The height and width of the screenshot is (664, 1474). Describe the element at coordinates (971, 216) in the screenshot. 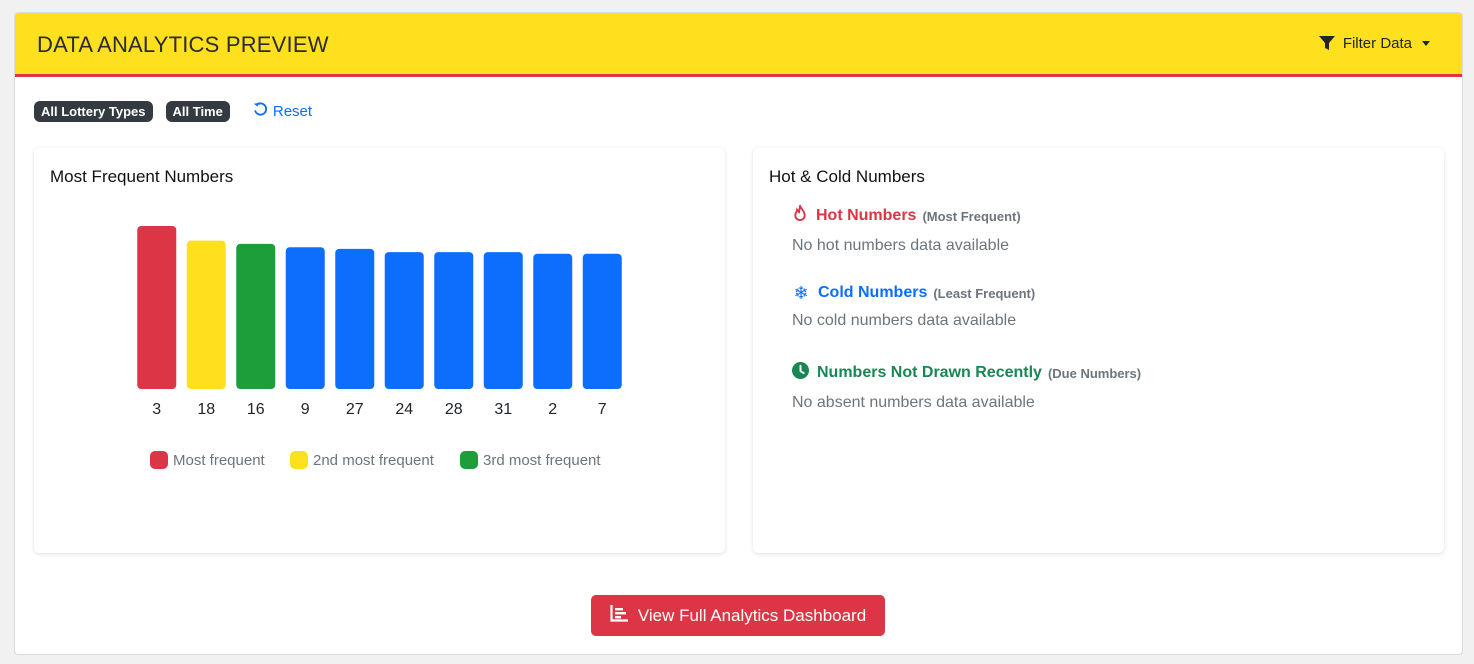

I see `hot-numbers-subtitle: (Most Frequent)` at that location.